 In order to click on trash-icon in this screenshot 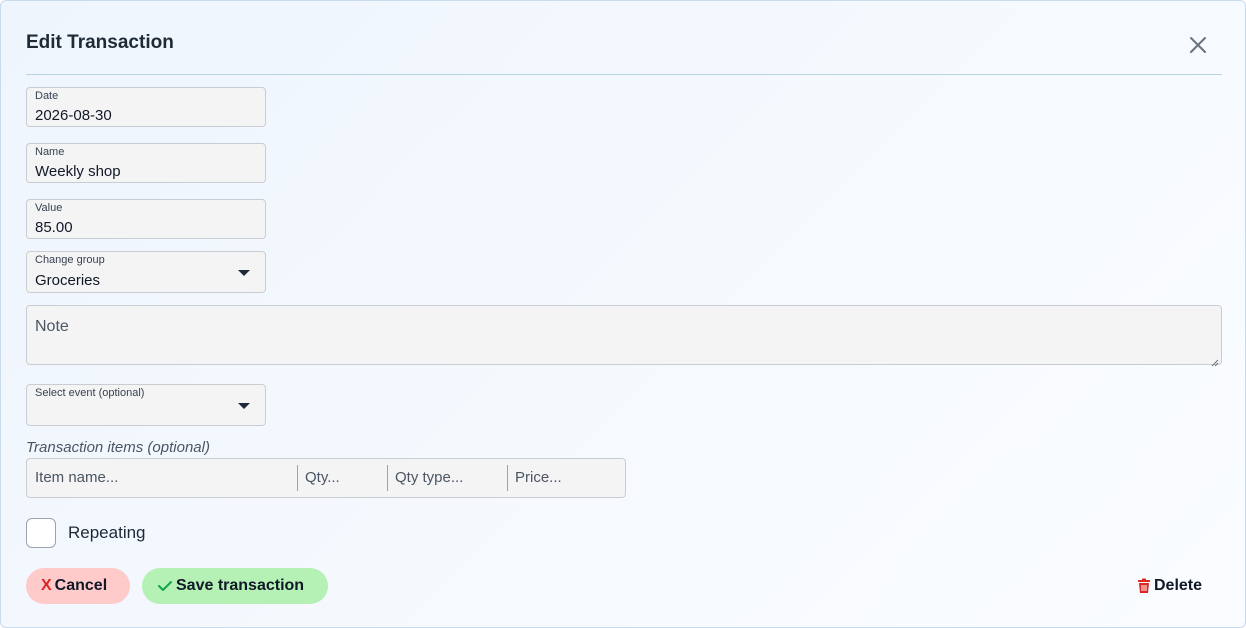, I will do `click(1144, 586)`.